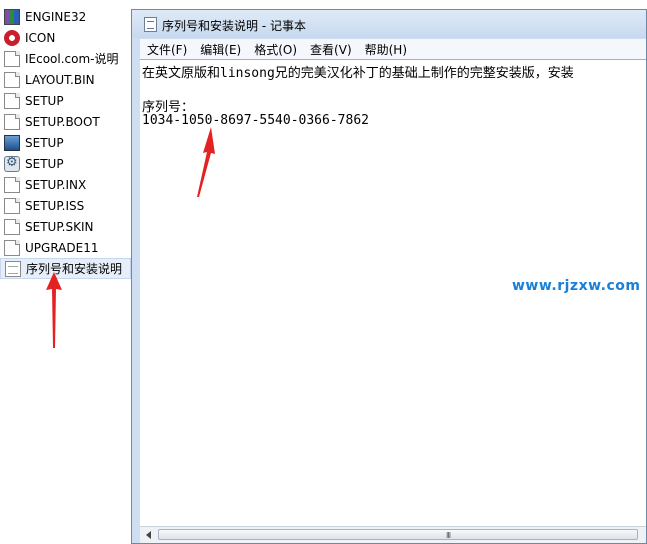 The image size is (647, 544). What do you see at coordinates (206, 162) in the screenshot?
I see `annotation-arrow-serial-icon` at bounding box center [206, 162].